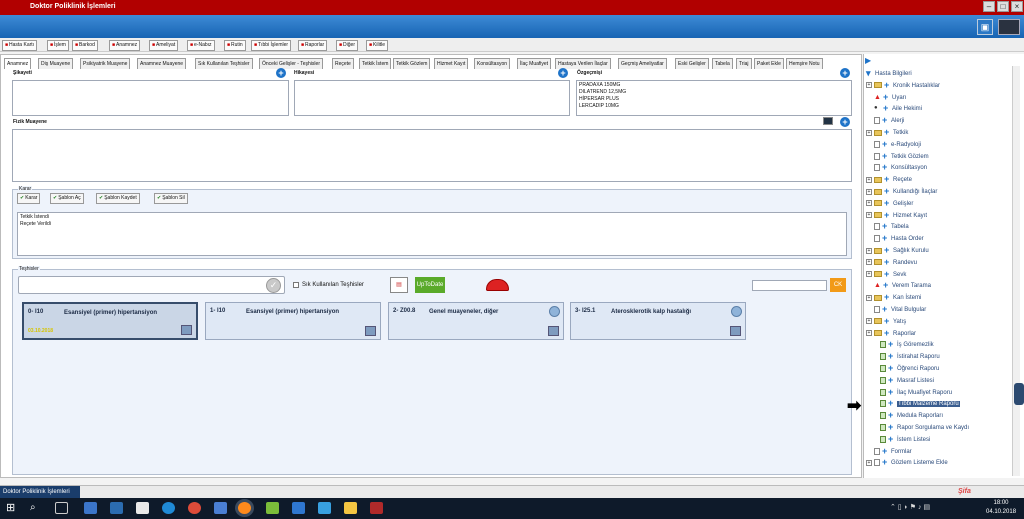 This screenshot has width=1024, height=519. I want to click on tab-7: Tetkik İstem, so click(375, 63).